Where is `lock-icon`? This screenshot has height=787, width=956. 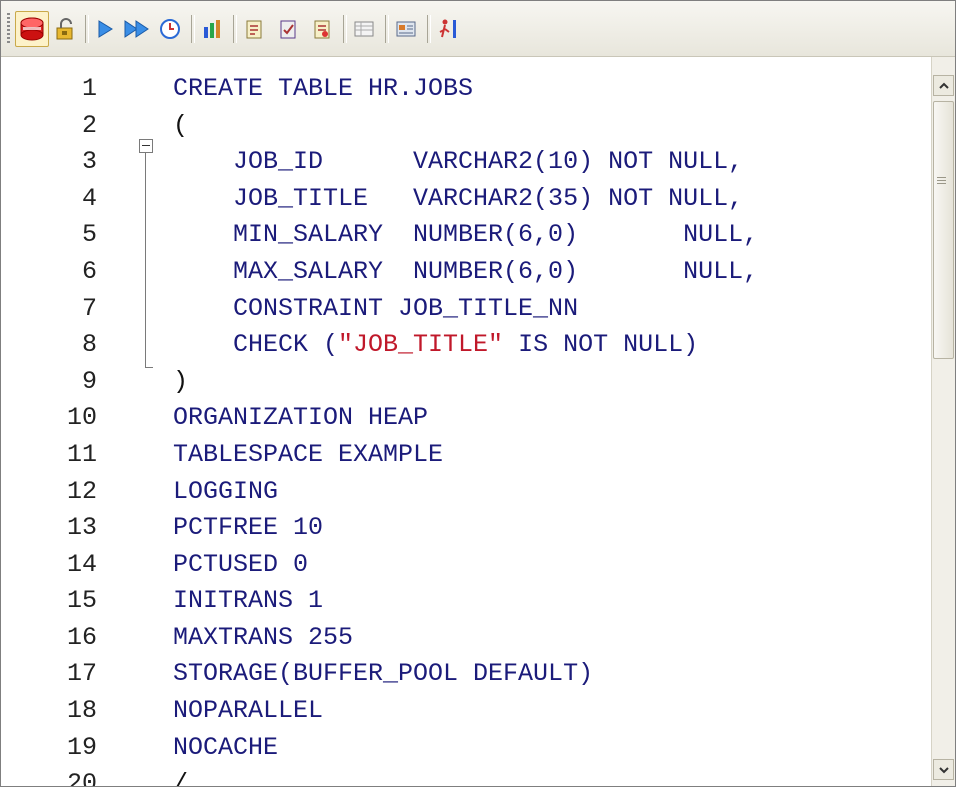
lock-icon is located at coordinates (64, 29).